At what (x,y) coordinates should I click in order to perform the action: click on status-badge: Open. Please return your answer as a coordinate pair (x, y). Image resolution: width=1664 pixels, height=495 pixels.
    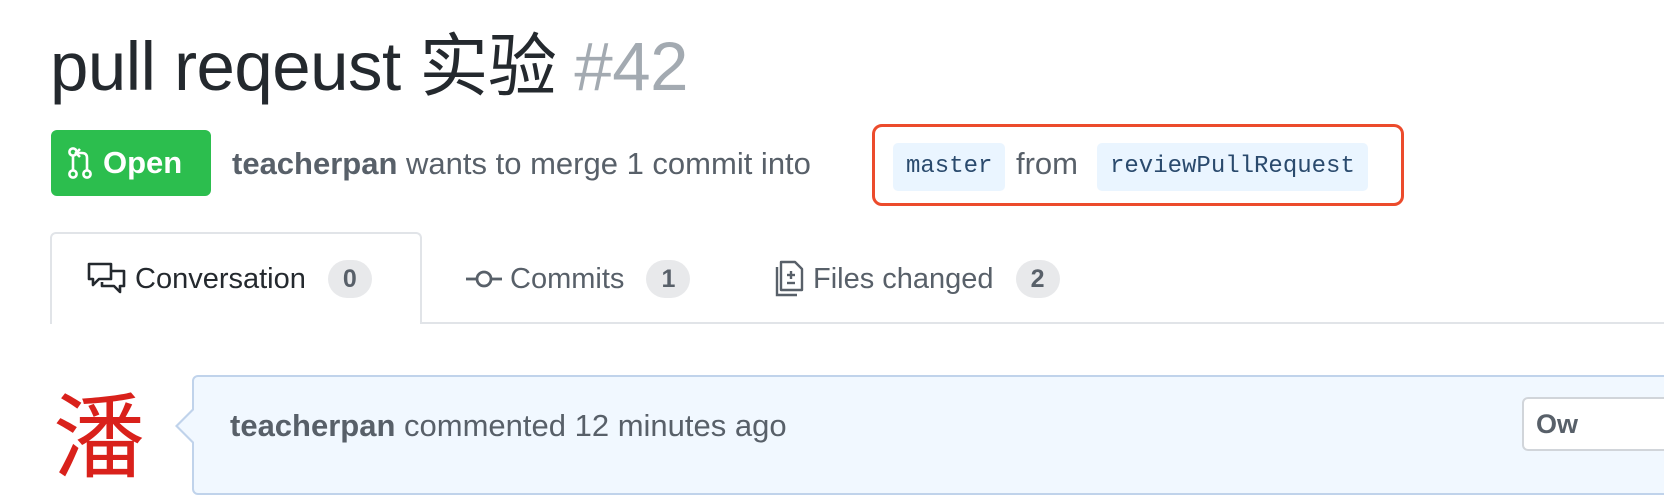
    Looking at the image, I should click on (131, 163).